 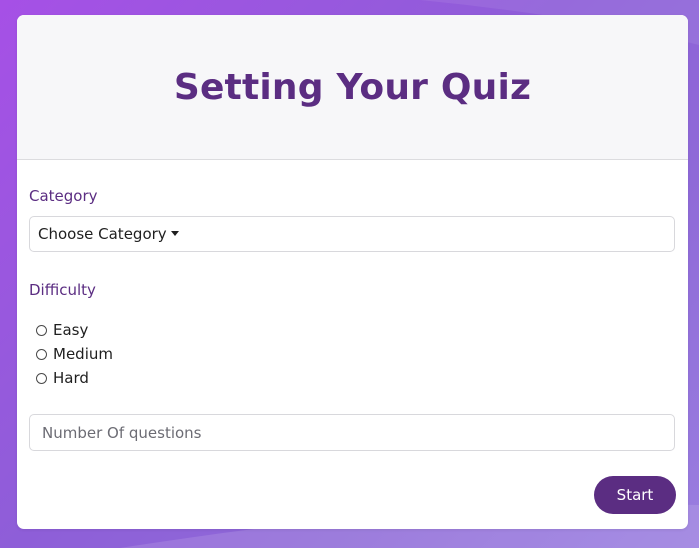 I want to click on difficulty-label: Difficulty, so click(x=62, y=290).